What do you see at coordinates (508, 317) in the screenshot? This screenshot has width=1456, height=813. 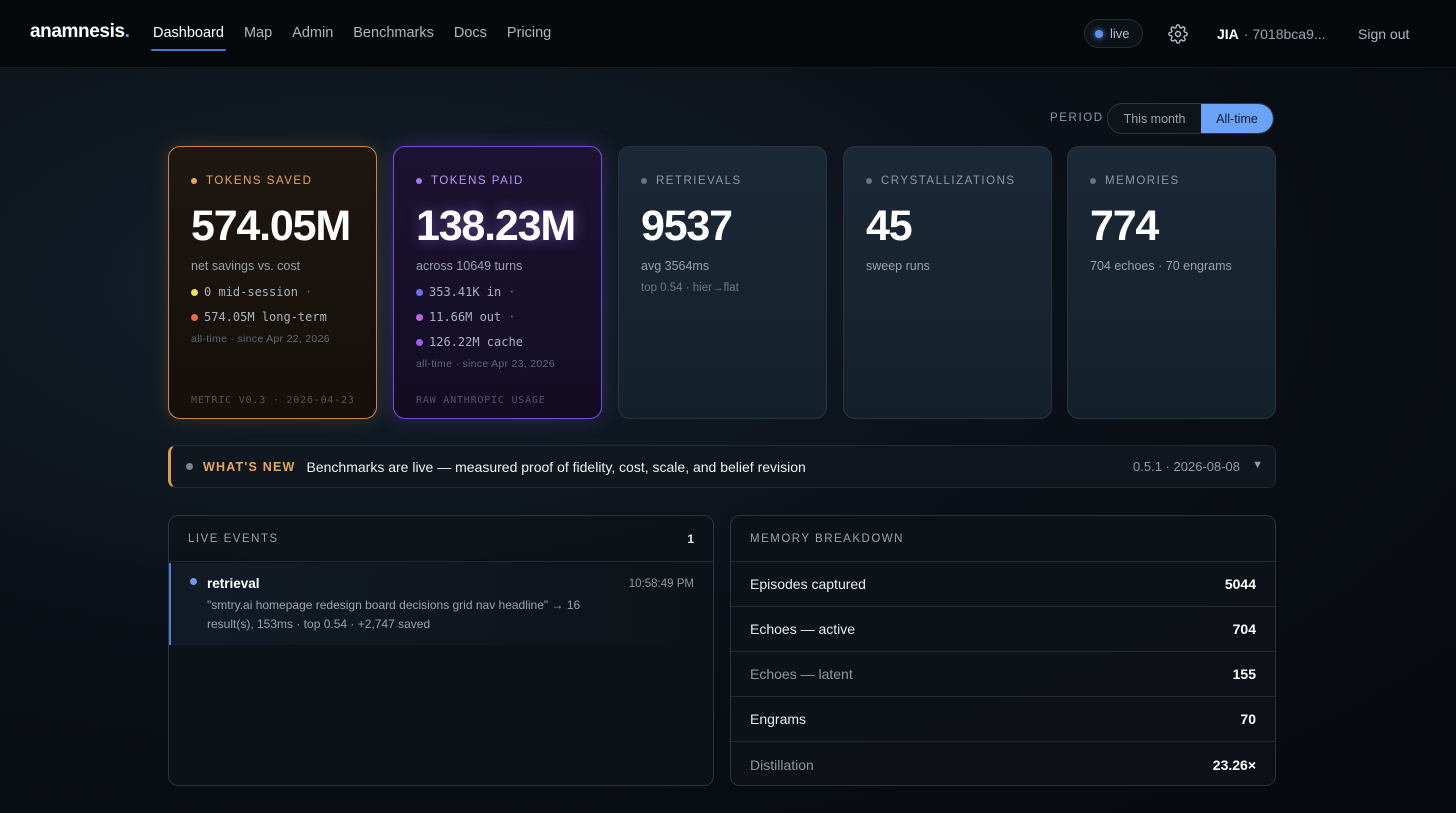 I see `output-tokens-line: 11.66M out ·` at bounding box center [508, 317].